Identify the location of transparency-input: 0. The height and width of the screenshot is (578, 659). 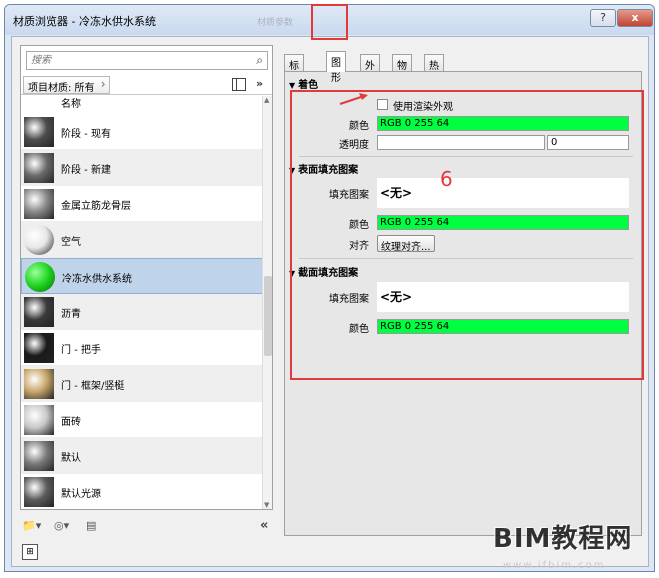
(588, 142).